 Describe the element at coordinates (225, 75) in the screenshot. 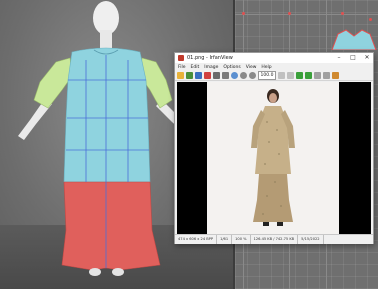

I see `paste-icon` at that location.